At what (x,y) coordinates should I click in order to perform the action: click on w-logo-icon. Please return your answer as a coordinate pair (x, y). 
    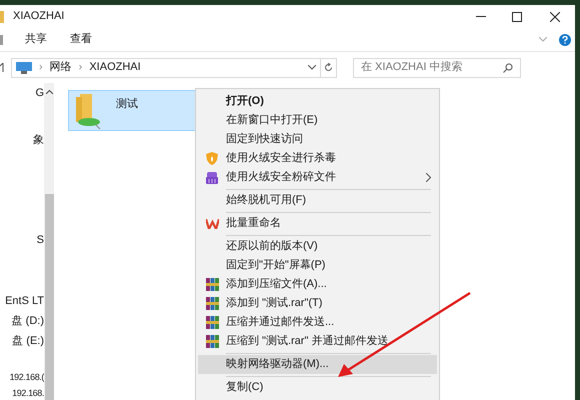
    Looking at the image, I should click on (212, 223).